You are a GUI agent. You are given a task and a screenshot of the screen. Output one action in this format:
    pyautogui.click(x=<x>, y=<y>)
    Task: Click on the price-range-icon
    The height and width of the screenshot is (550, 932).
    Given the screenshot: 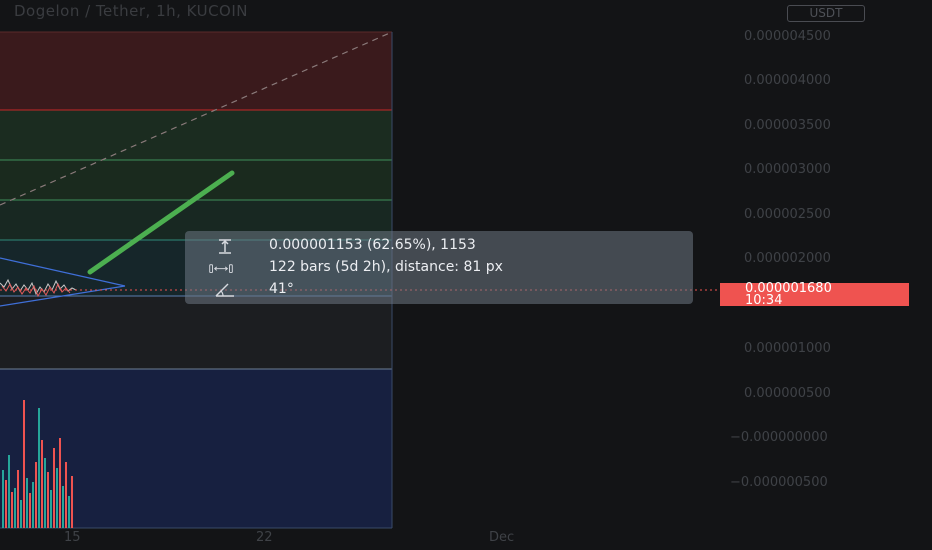 What is the action you would take?
    pyautogui.click(x=225, y=246)
    